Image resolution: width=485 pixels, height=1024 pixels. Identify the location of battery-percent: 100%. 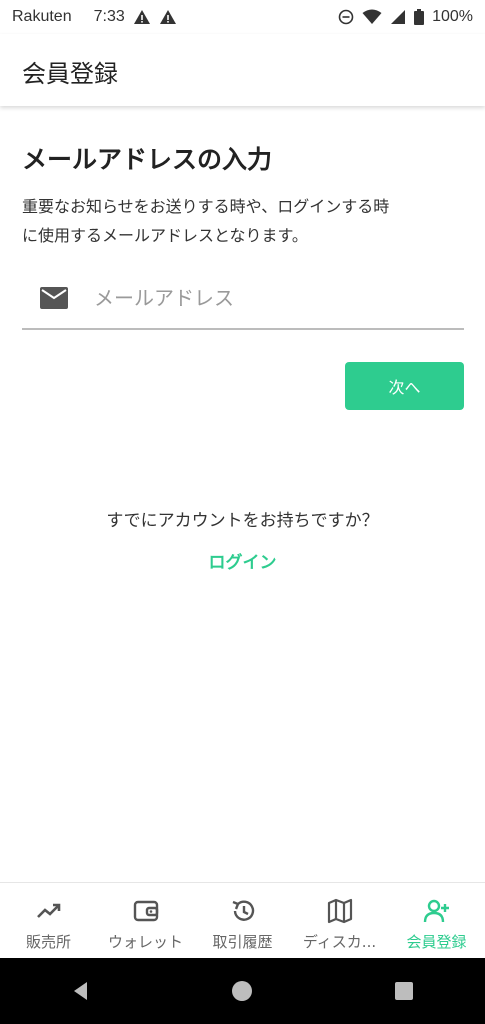
(452, 16).